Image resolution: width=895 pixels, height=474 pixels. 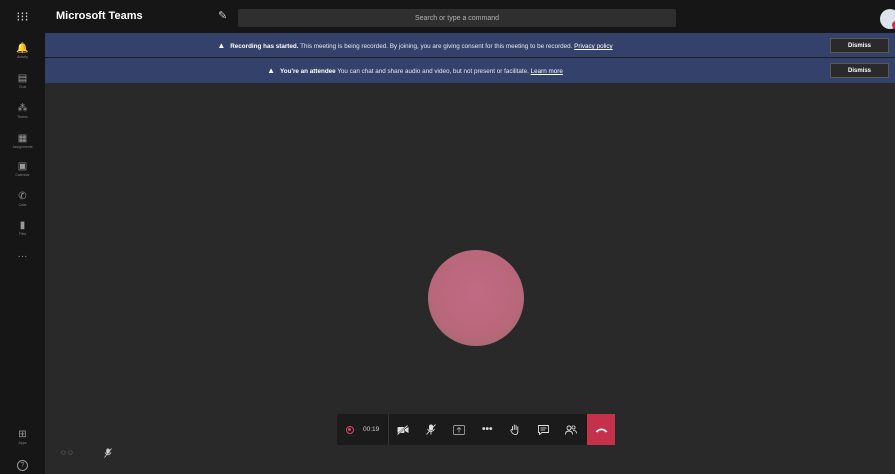 I want to click on new-chat-icon: ✎, so click(x=222, y=15).